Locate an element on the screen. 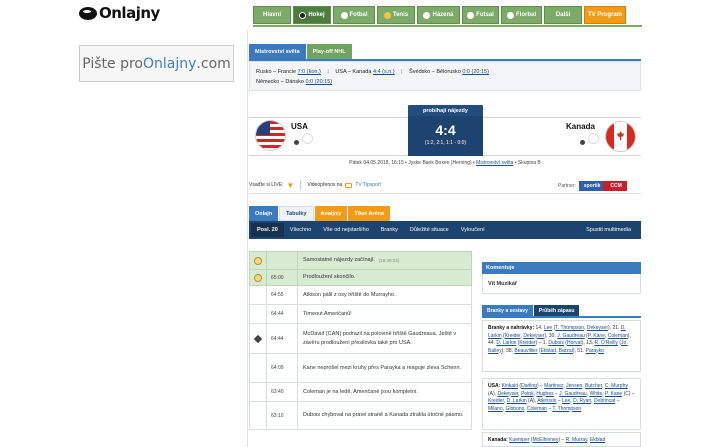 This screenshot has width=720, height=447. commentary-header: Komentuje is located at coordinates (561, 268).